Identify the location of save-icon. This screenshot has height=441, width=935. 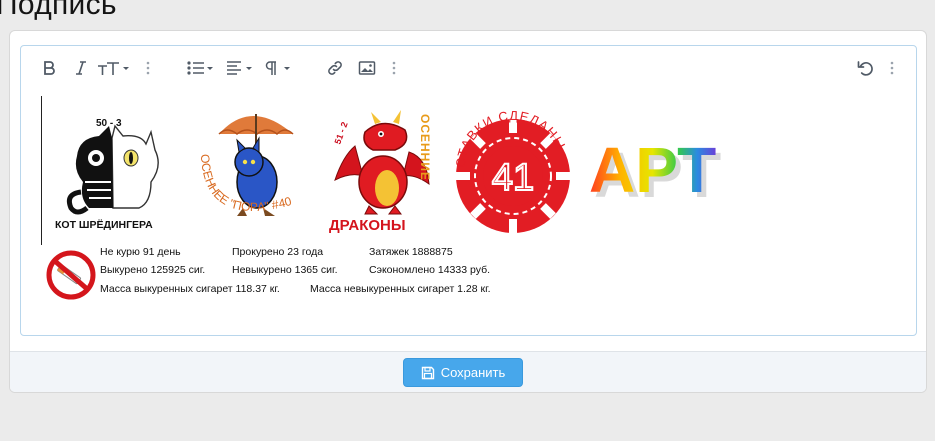
(427, 372).